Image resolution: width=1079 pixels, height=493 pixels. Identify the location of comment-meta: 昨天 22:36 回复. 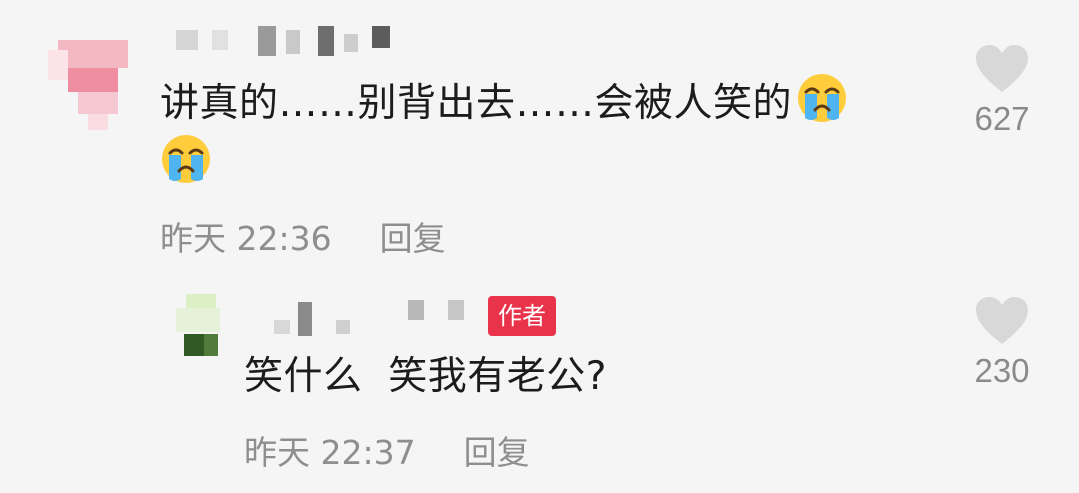
(303, 236).